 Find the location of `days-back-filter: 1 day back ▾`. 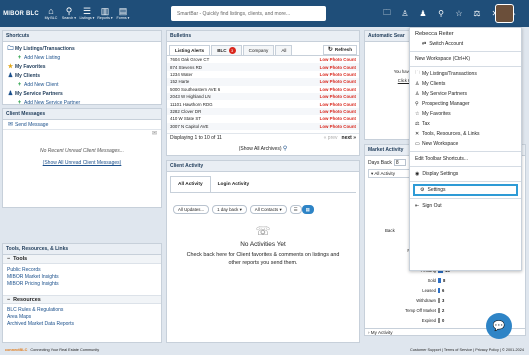

days-back-filter: 1 day back ▾ is located at coordinates (229, 209).